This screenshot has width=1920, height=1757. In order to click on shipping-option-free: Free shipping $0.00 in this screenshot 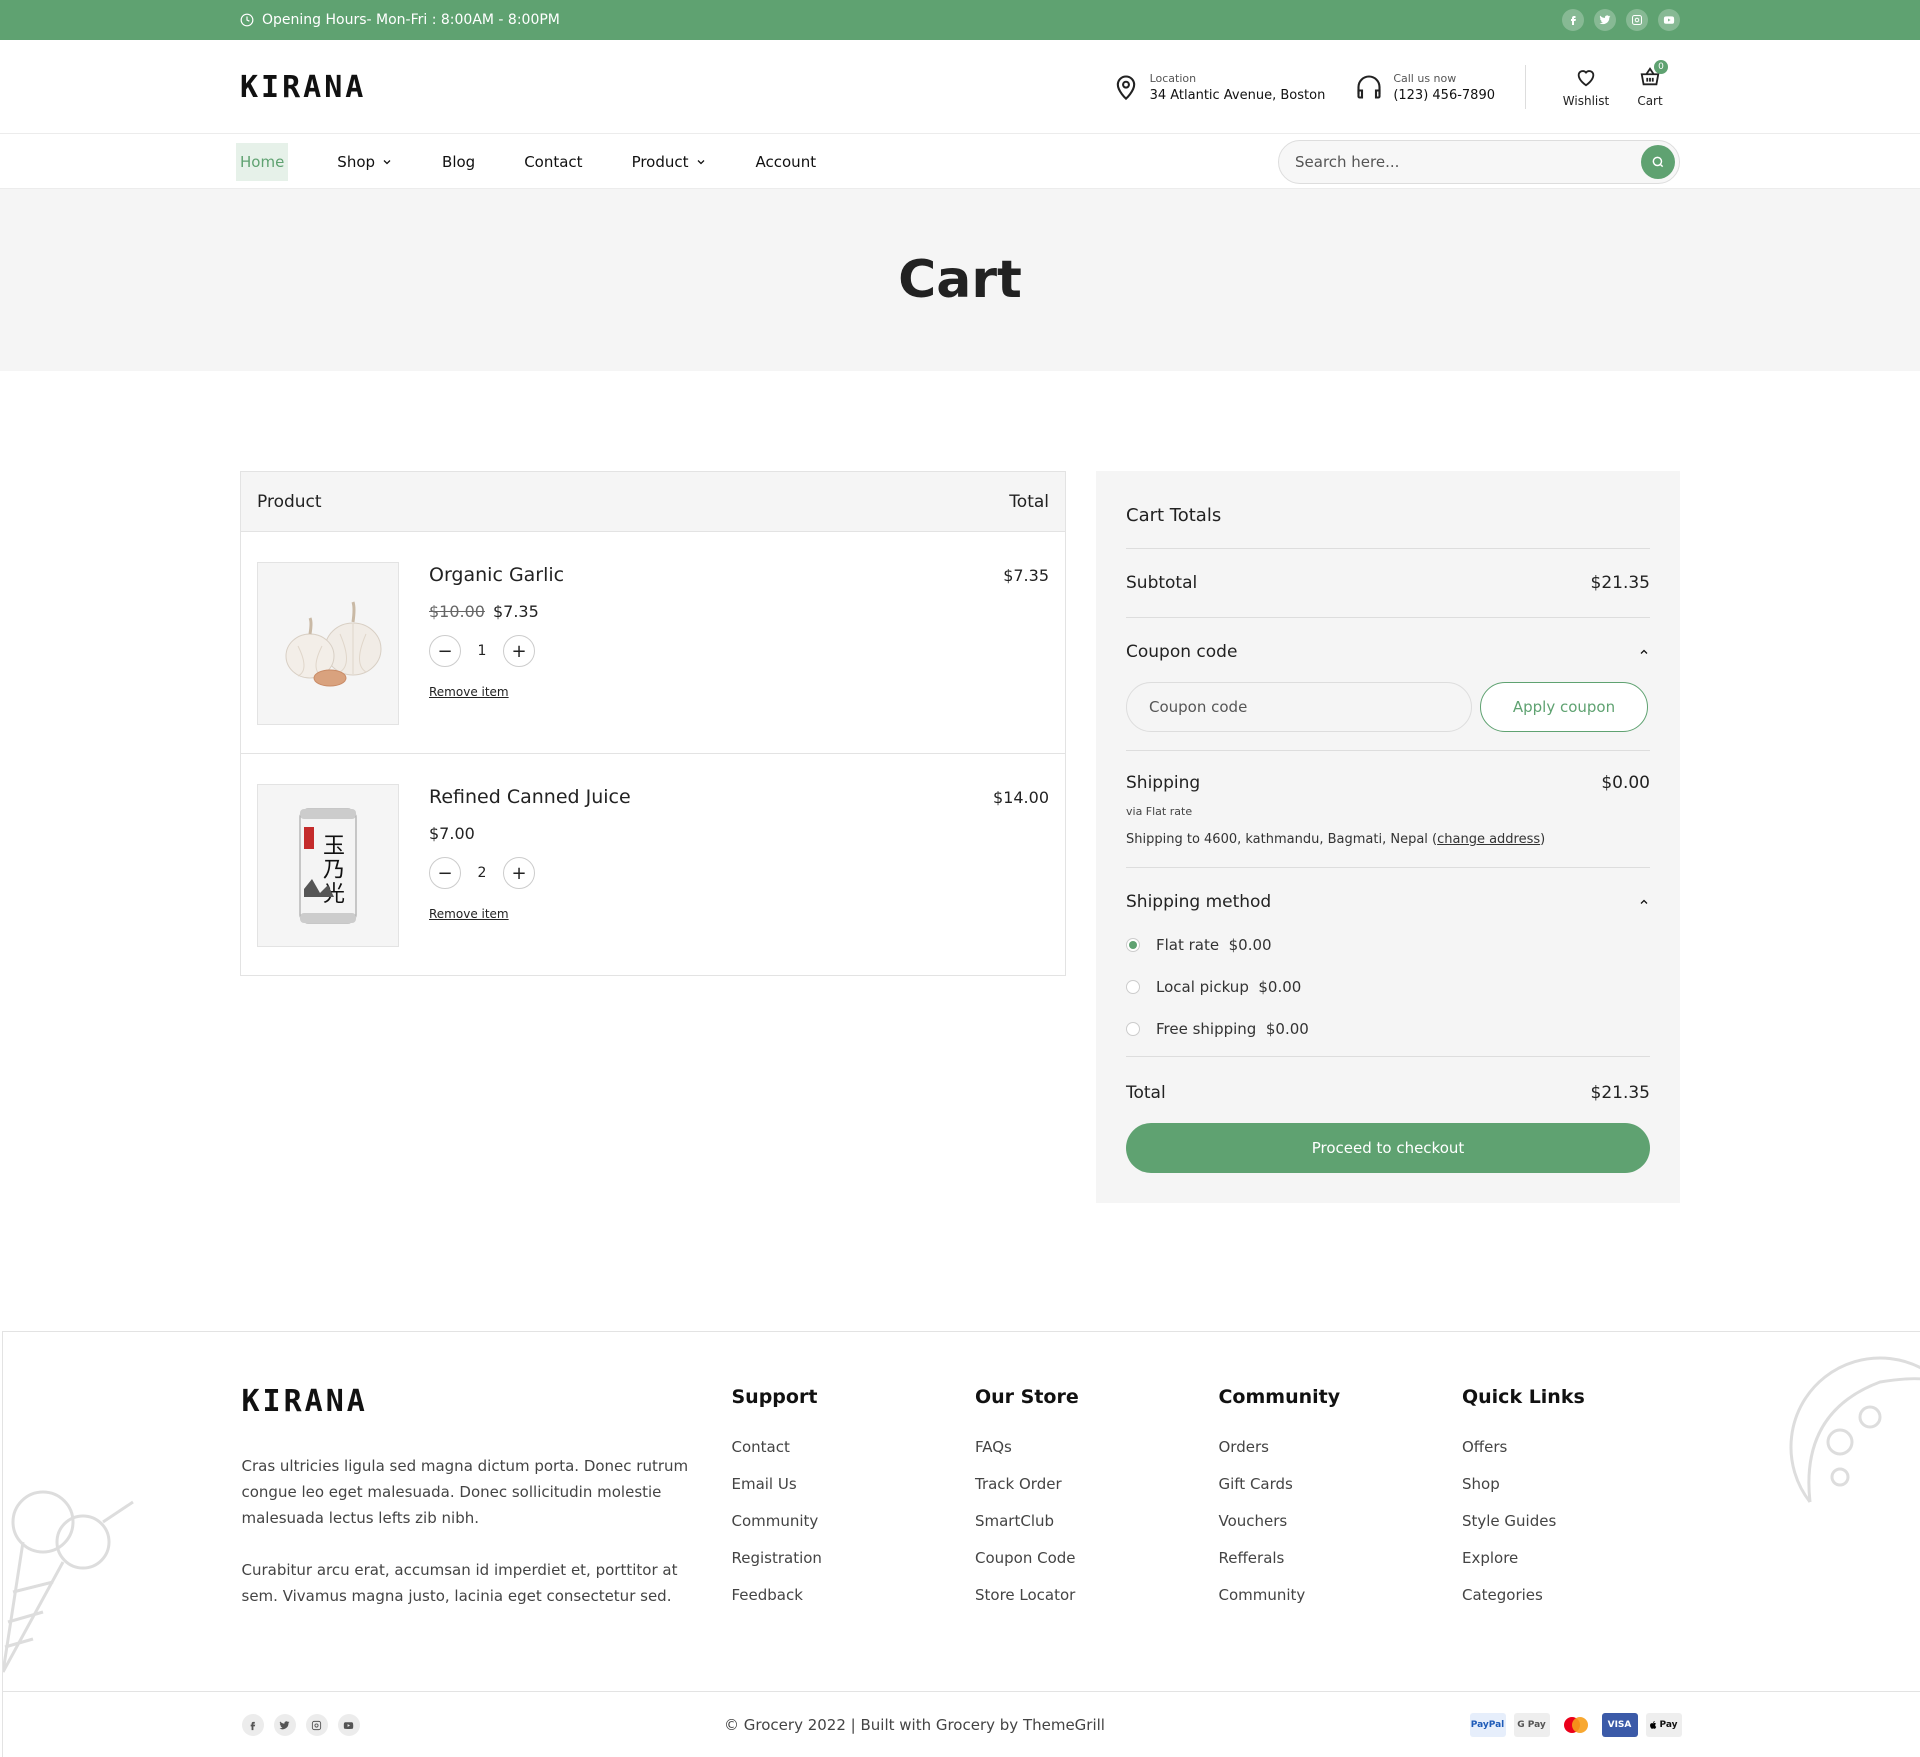, I will do `click(1388, 1029)`.